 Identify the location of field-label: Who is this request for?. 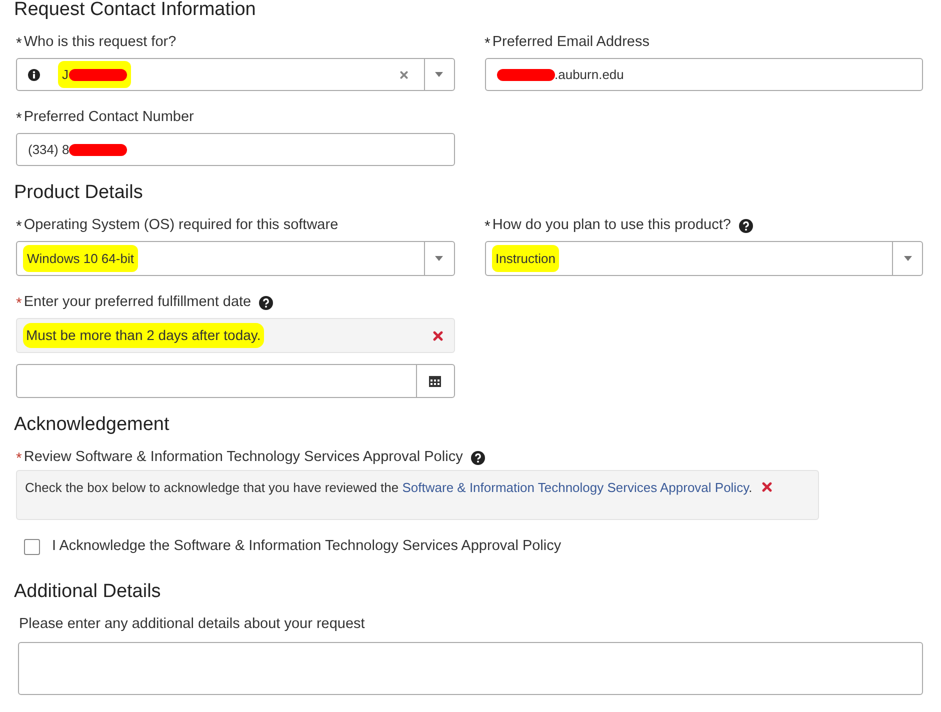
(100, 42).